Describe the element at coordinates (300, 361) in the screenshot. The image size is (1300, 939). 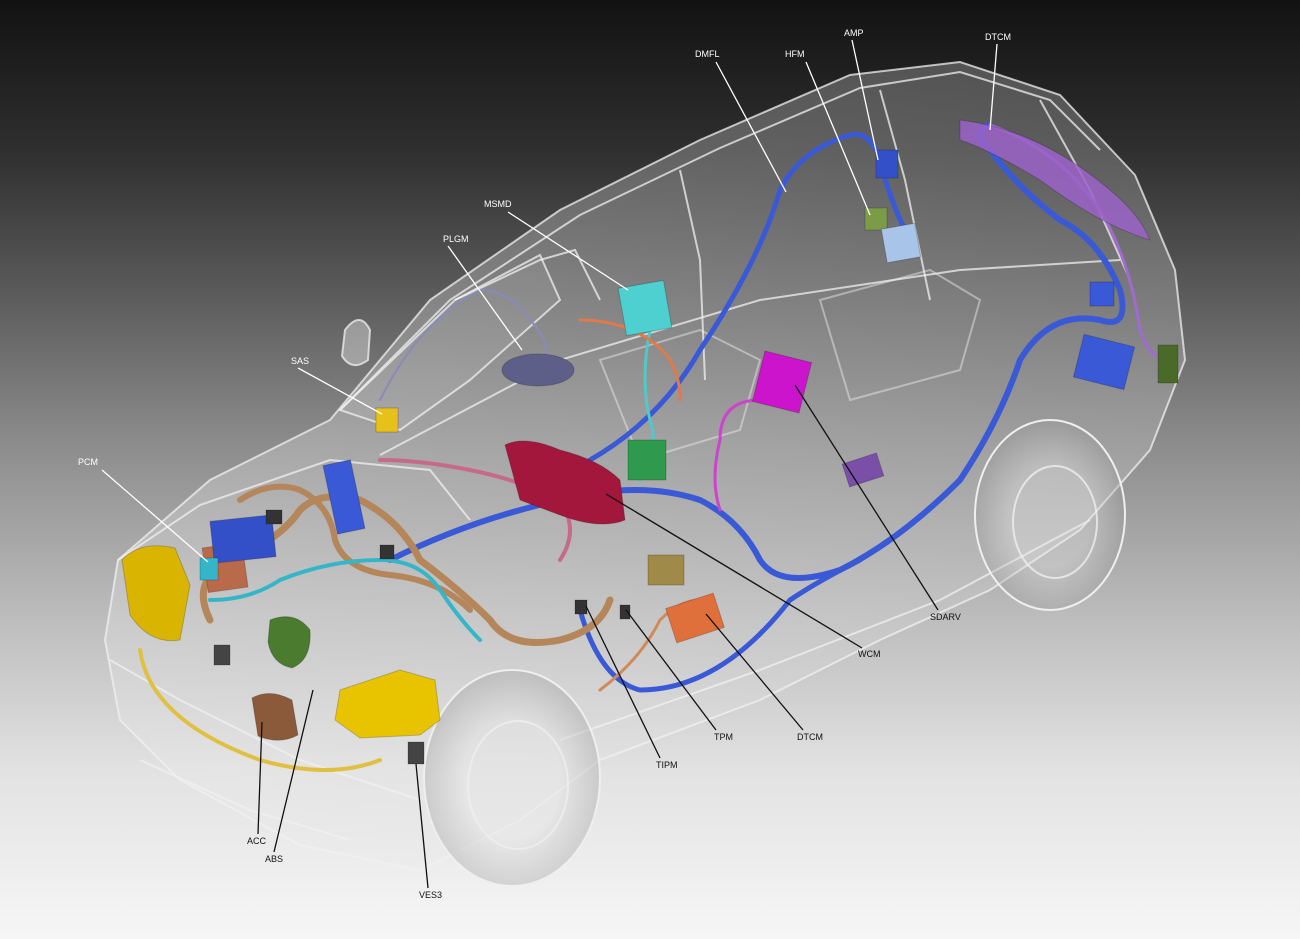
I see `label-sas: SAS` at that location.